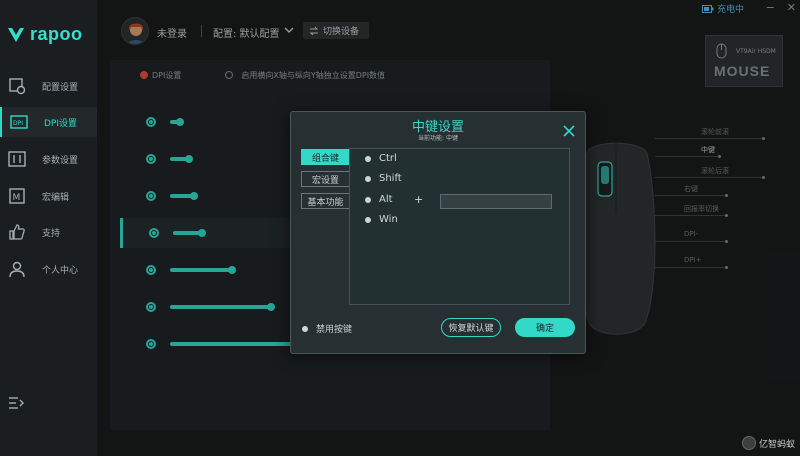 This screenshot has width=800, height=456. What do you see at coordinates (496, 201) in the screenshot?
I see `key-input` at bounding box center [496, 201].